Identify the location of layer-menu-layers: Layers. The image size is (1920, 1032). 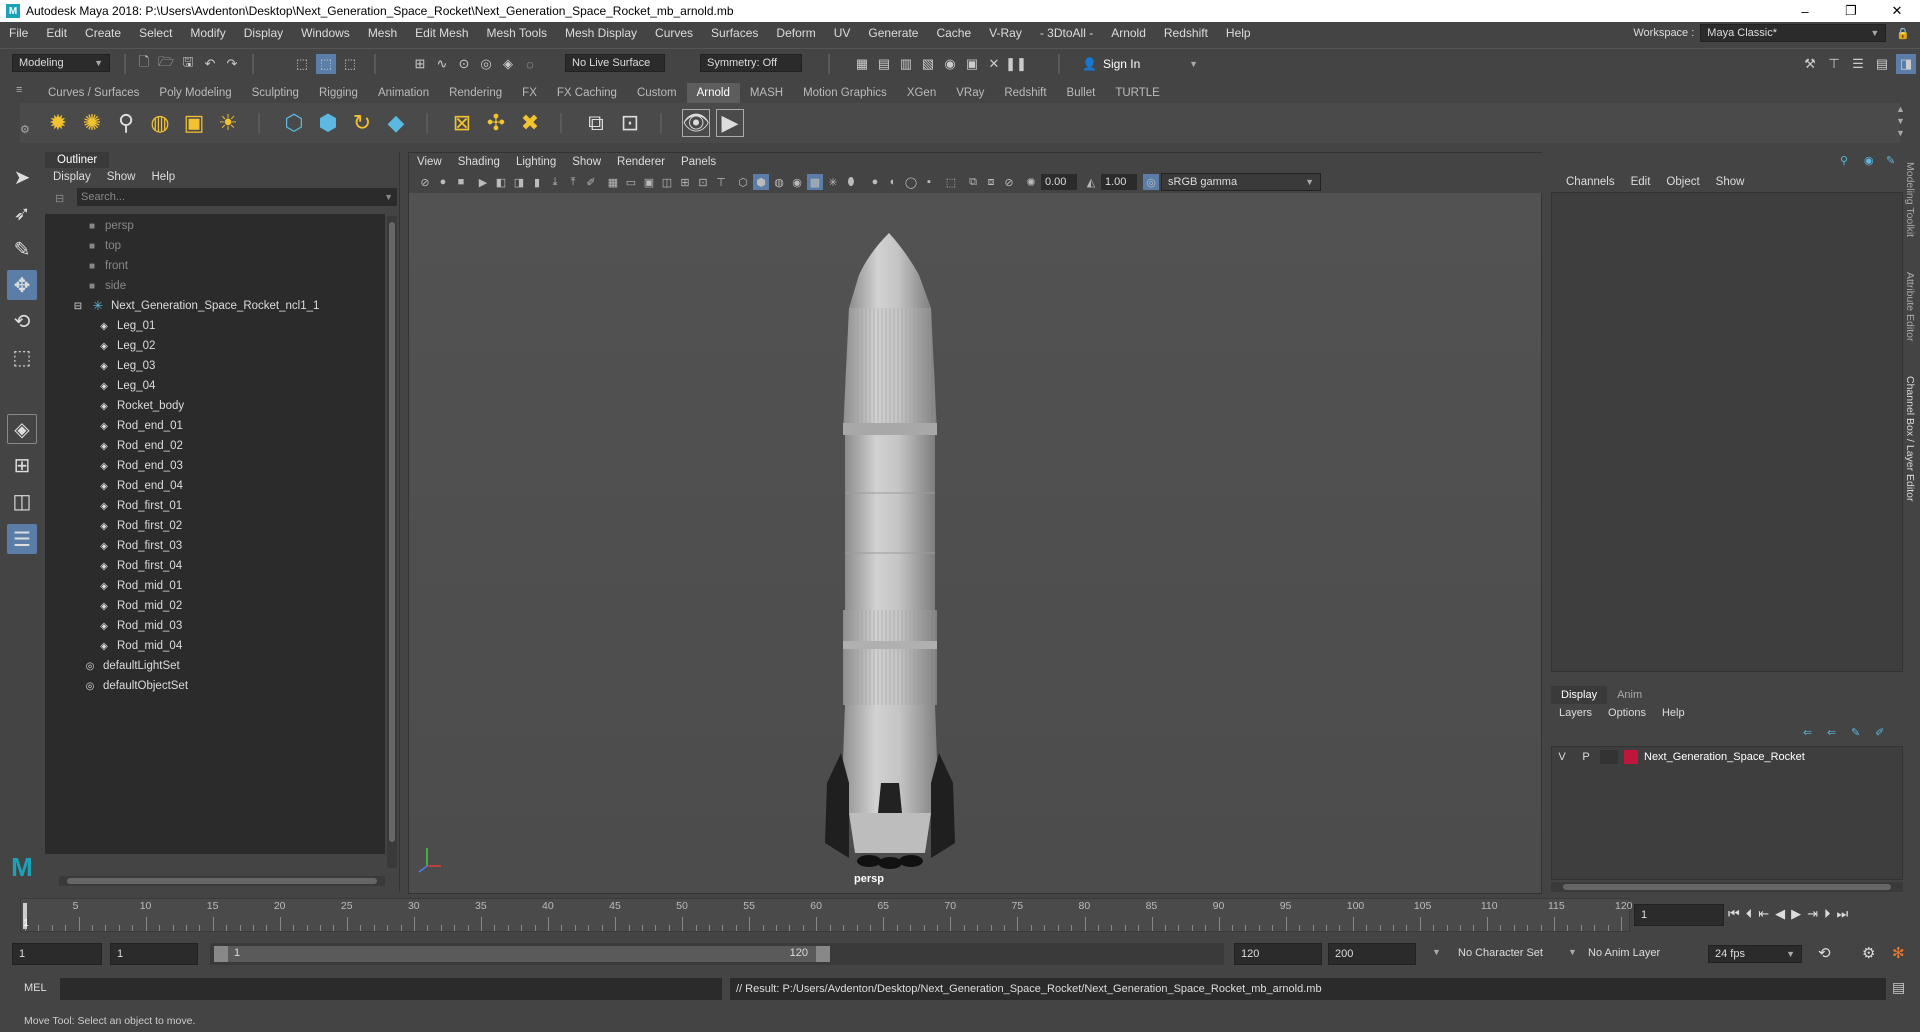
(1575, 713).